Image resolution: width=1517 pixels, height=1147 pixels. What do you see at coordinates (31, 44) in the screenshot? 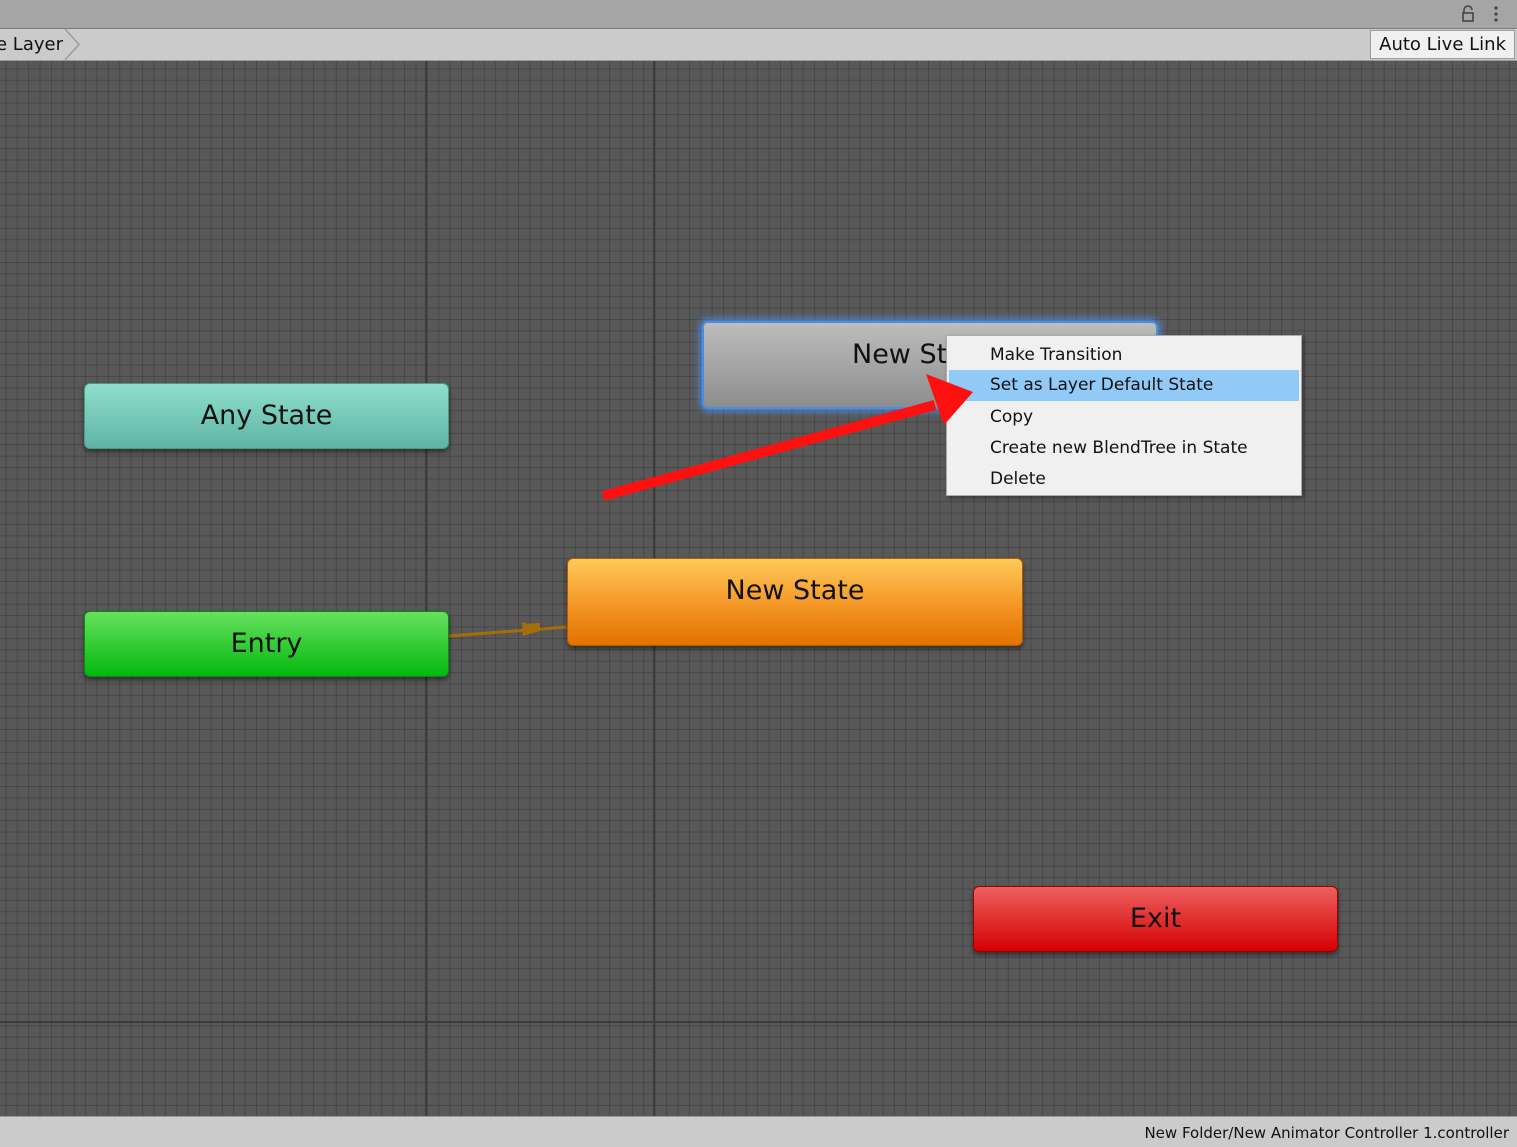
I see `breadcrumb-label: e Layer` at bounding box center [31, 44].